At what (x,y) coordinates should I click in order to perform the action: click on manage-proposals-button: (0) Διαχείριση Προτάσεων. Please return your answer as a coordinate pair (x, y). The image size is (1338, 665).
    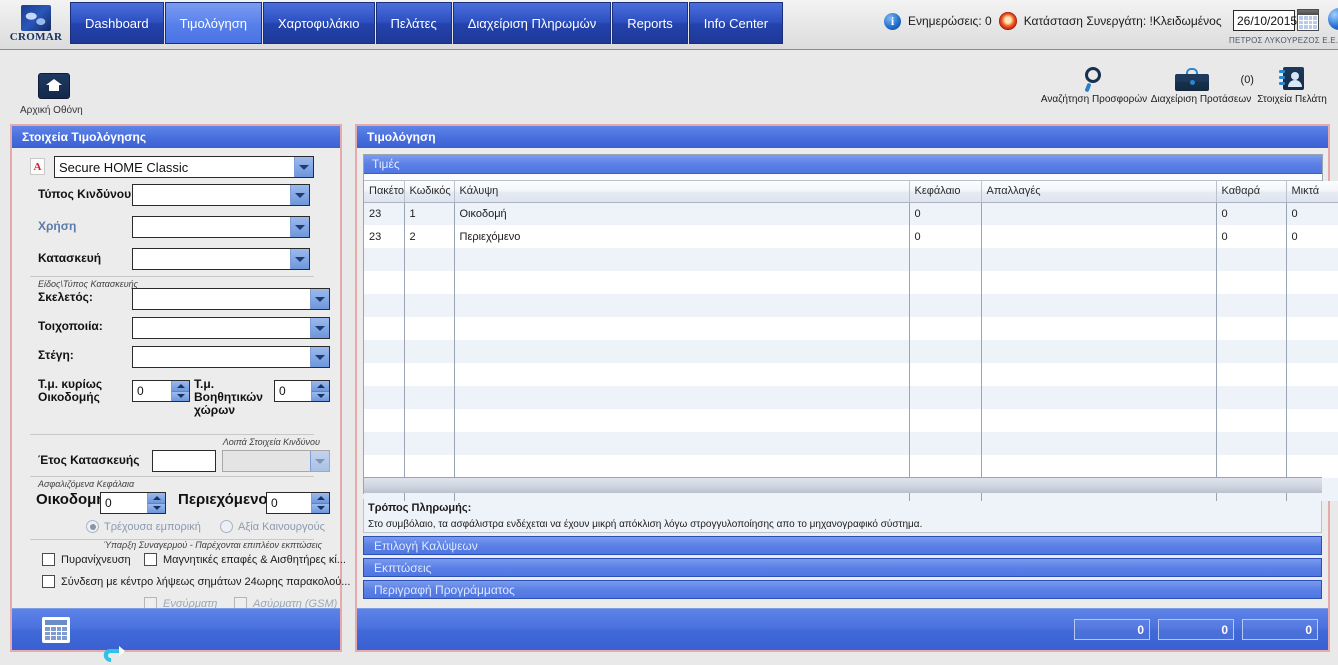
    Looking at the image, I should click on (1201, 85).